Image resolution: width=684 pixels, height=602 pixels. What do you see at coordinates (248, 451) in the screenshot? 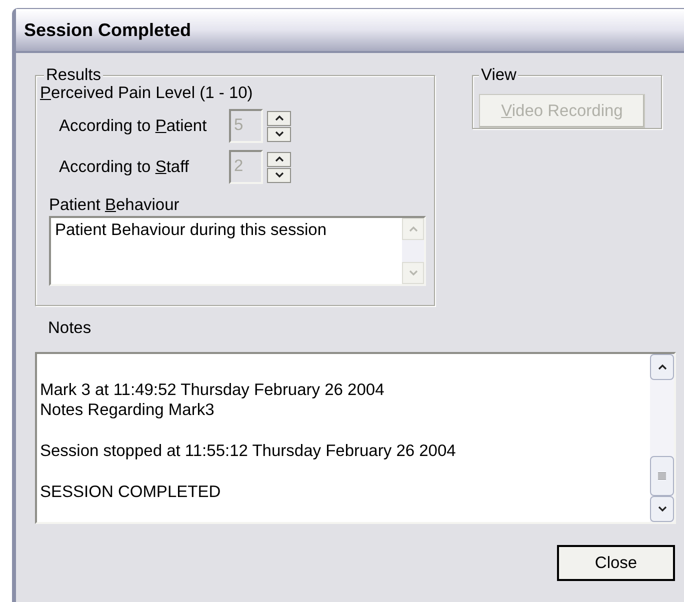
I see `notes-line: Session stopped at 11:55:12 Thursday February 26 2004` at bounding box center [248, 451].